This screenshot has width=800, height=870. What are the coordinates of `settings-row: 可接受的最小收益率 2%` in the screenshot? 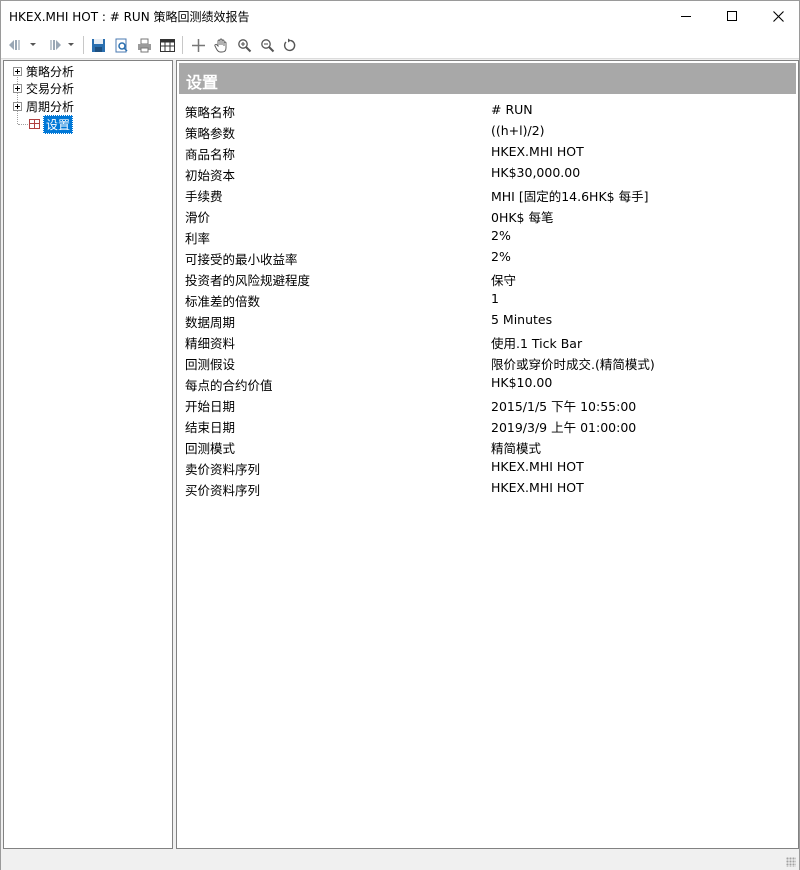 It's located at (485, 256).